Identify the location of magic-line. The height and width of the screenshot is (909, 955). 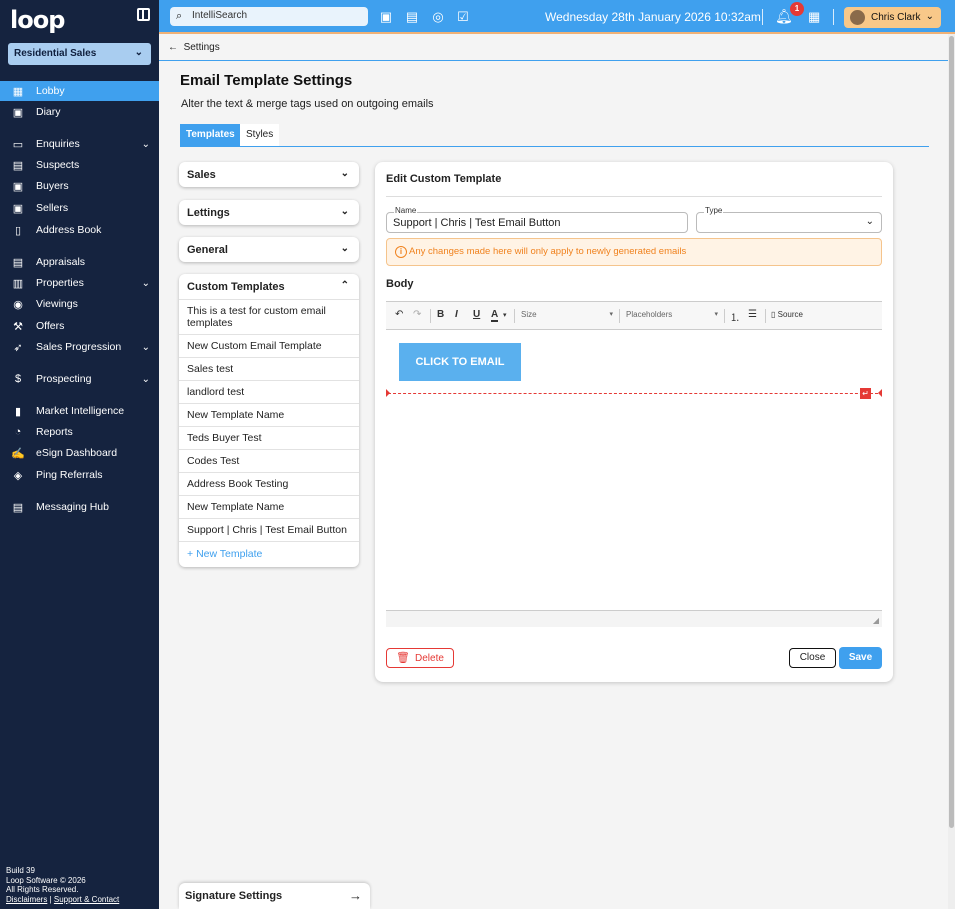
(633, 393).